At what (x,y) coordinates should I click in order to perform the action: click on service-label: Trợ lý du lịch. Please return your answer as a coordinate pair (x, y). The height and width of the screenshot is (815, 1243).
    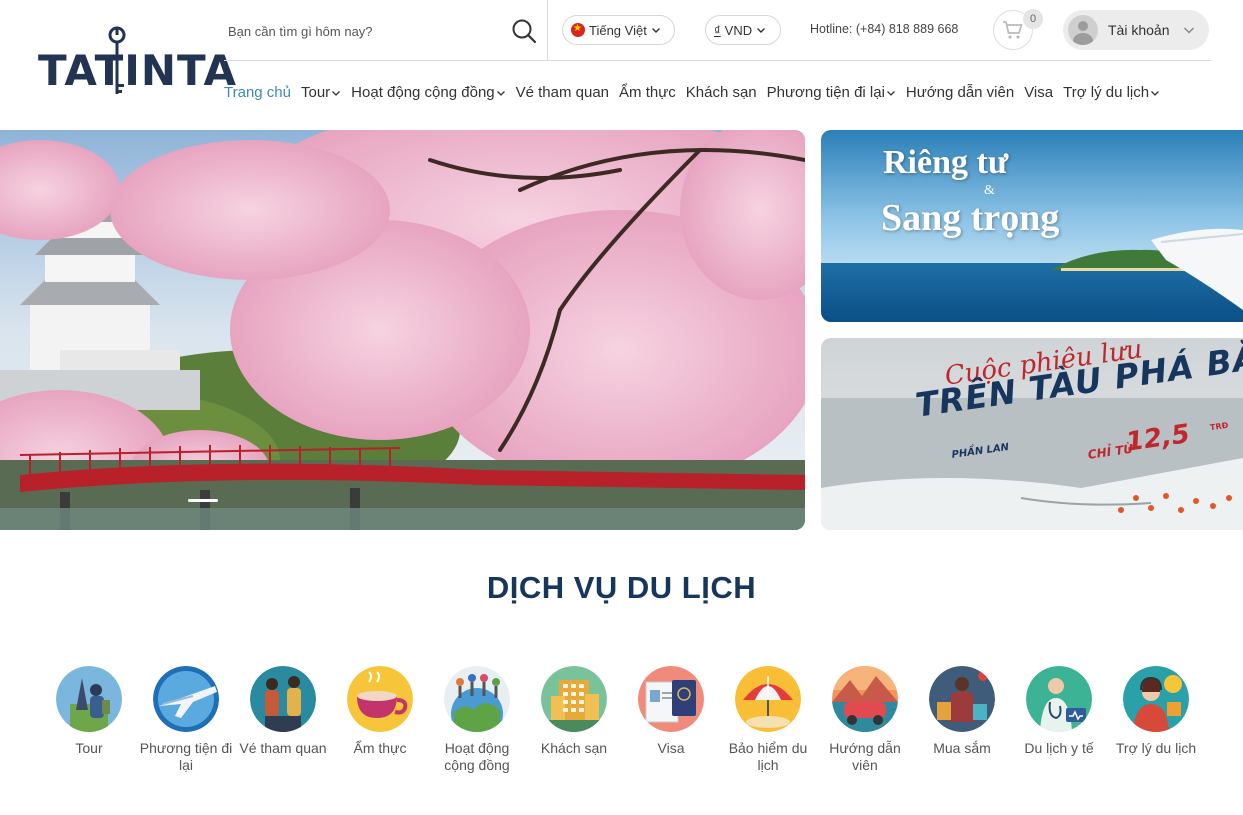
    Looking at the image, I should click on (1156, 748).